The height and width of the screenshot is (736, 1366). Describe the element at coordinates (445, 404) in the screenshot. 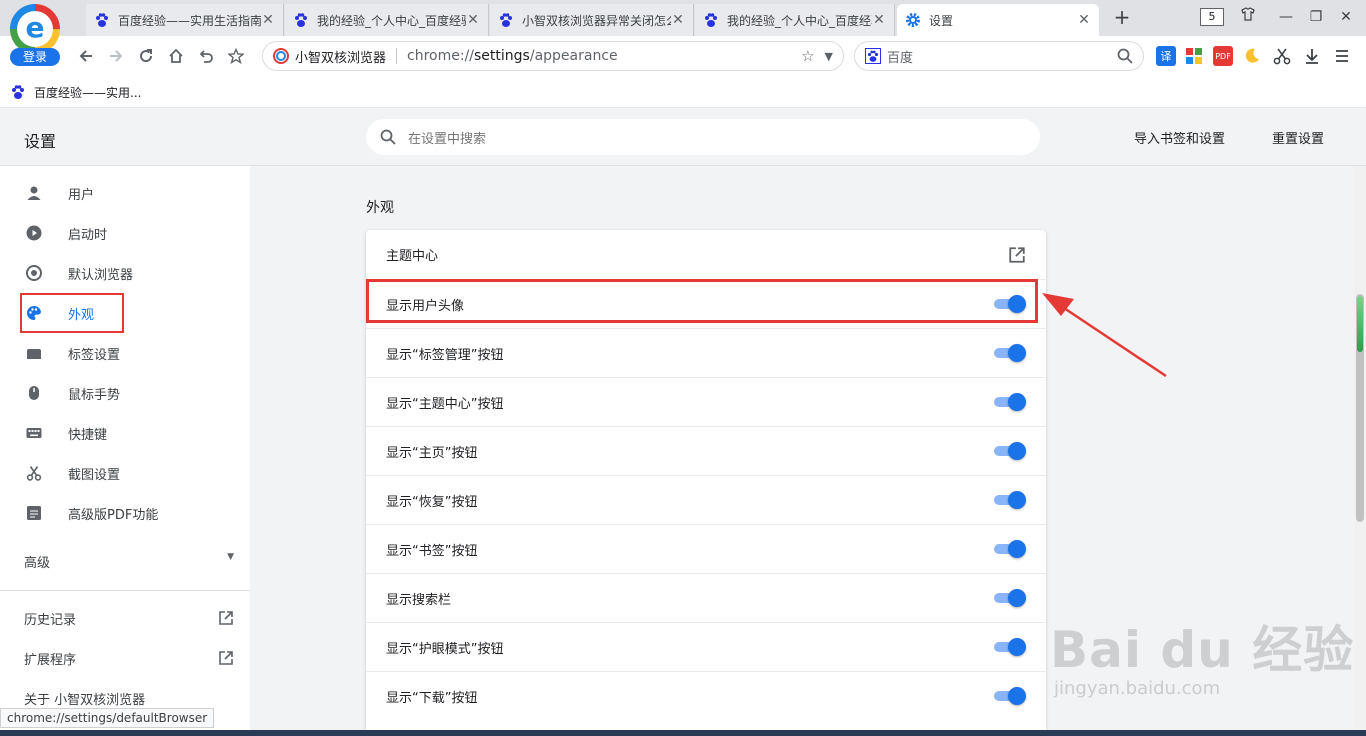

I see `row-label: 显示“主题中心”按钮` at that location.